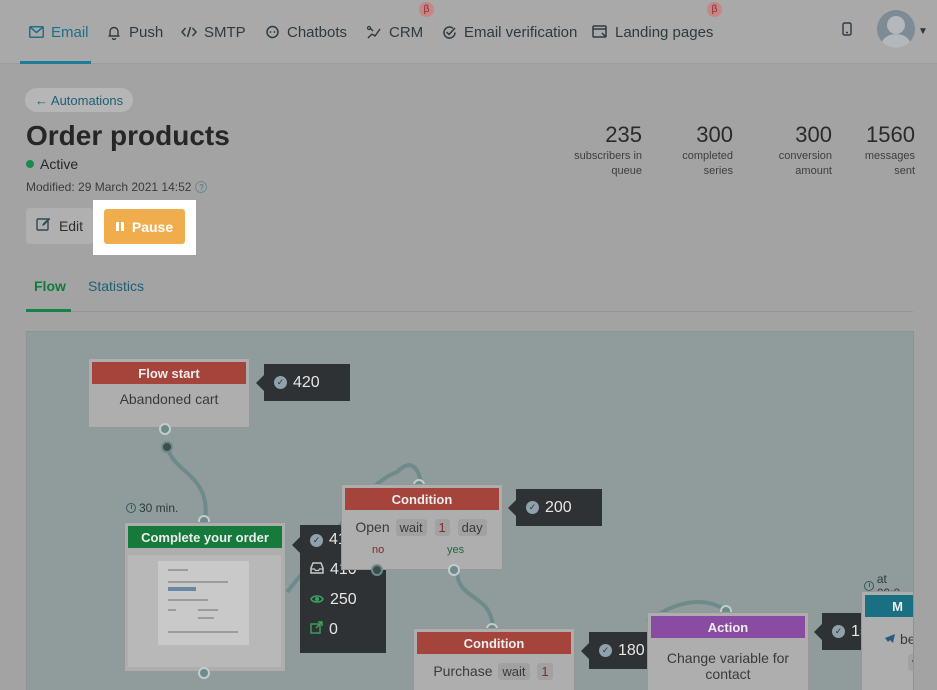 The width and height of the screenshot is (937, 690). I want to click on status-label: Active, so click(59, 164).